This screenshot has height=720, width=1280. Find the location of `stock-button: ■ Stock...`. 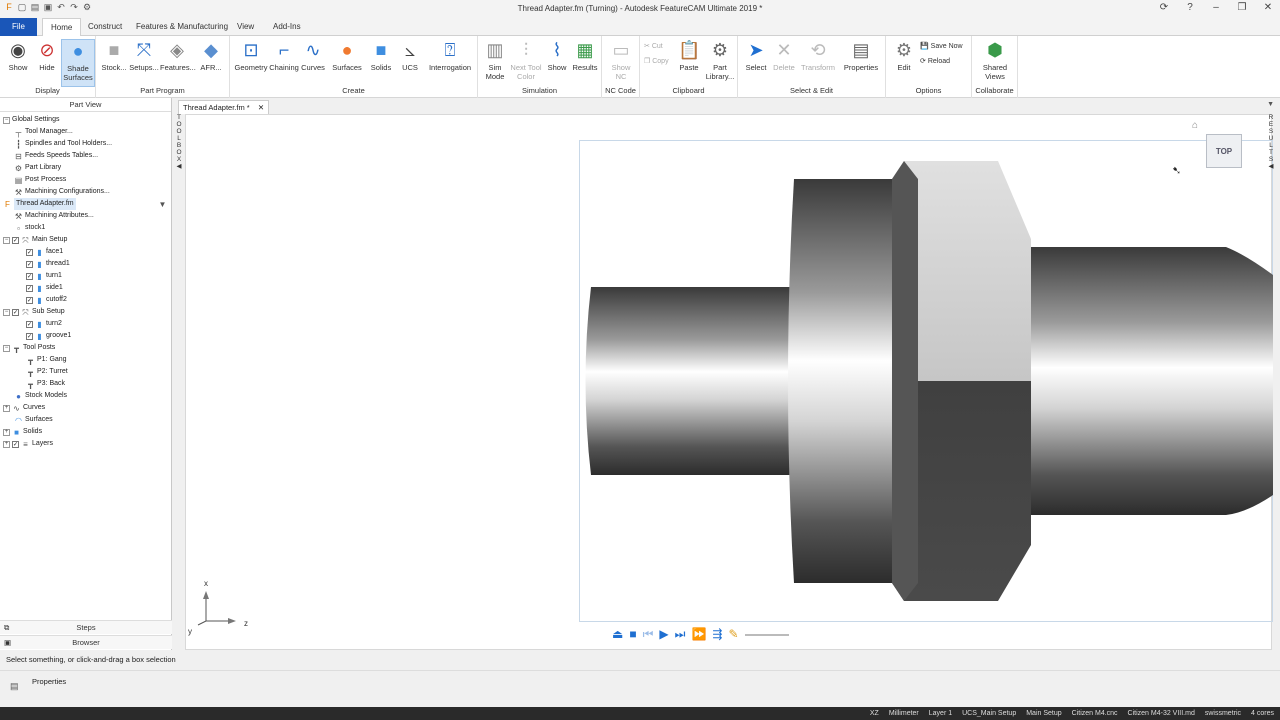

stock-button: ■ Stock... is located at coordinates (114, 55).